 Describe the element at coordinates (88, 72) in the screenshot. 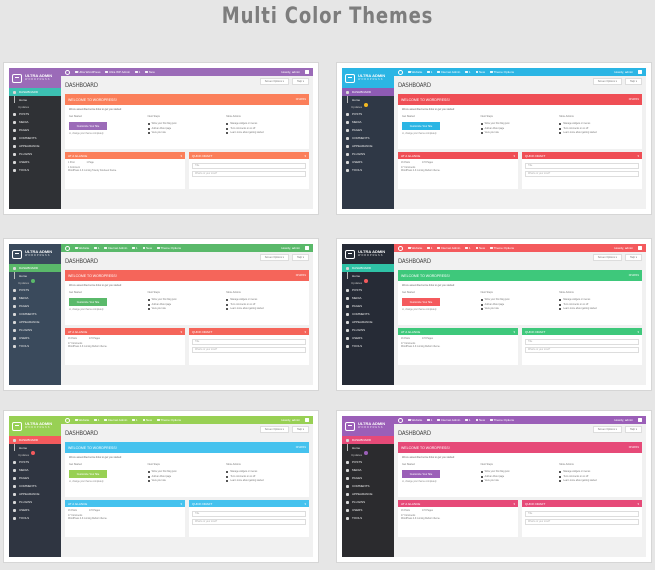

I see `topbar-item: Ultra WordPress` at that location.